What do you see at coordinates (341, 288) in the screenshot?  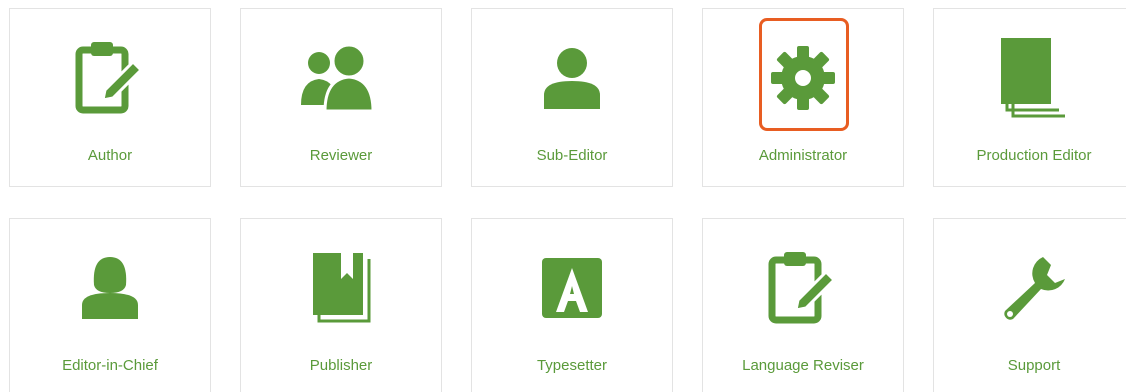 I see `book-icon` at bounding box center [341, 288].